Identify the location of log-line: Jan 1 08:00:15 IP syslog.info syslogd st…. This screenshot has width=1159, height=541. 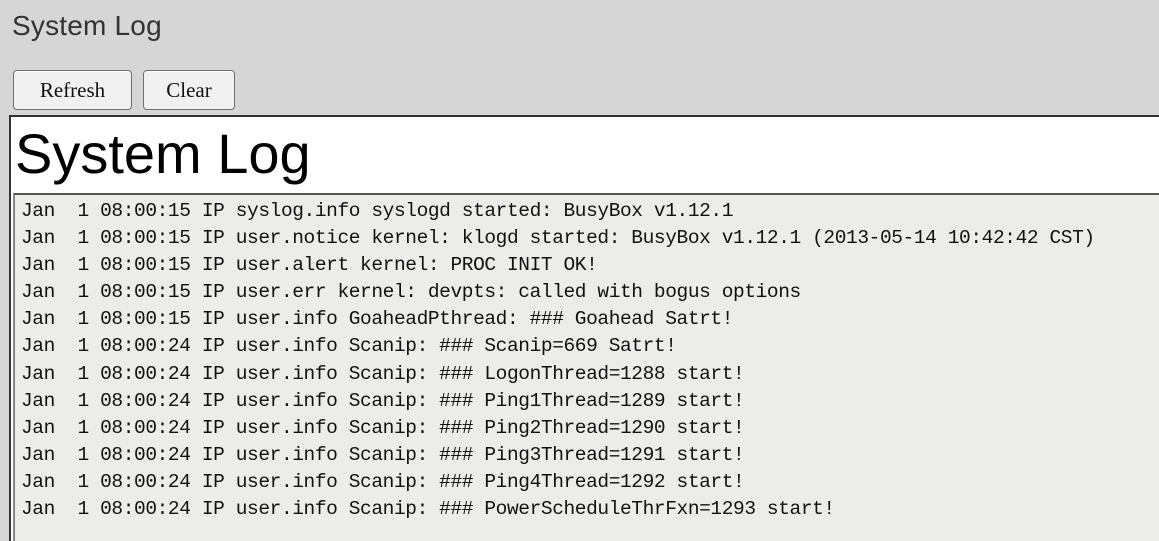
(377, 211).